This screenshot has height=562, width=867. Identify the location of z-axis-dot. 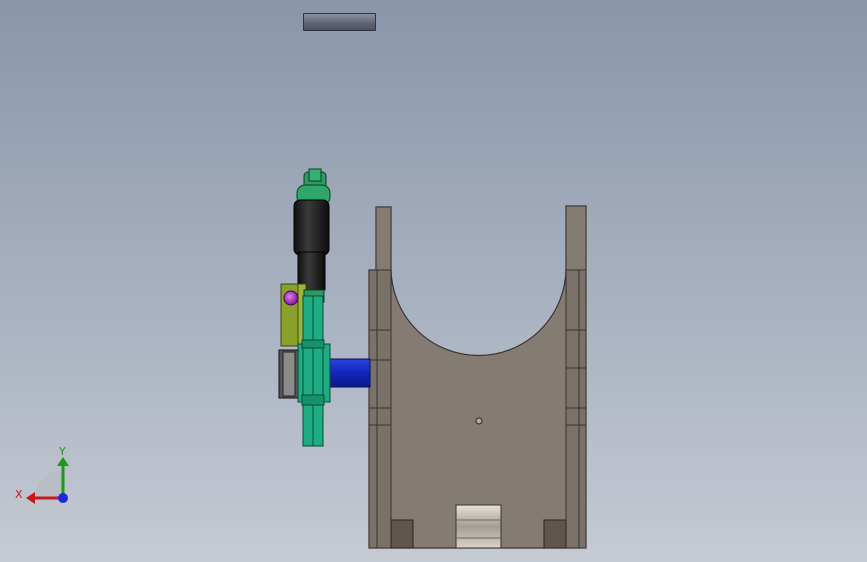
(63, 498).